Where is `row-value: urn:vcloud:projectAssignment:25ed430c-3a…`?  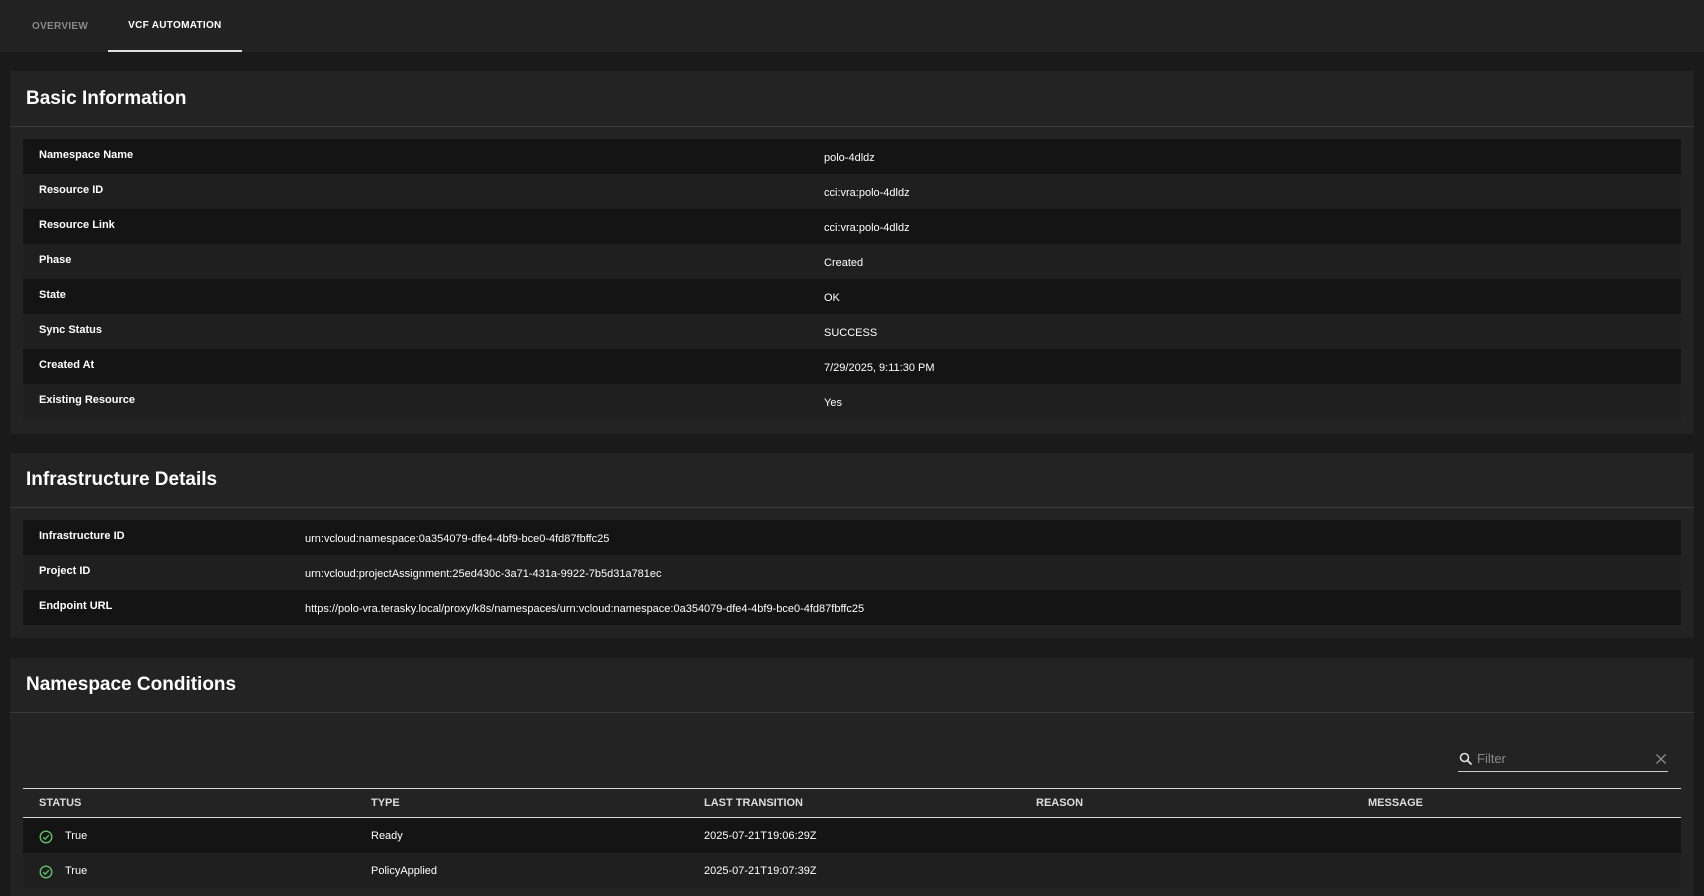
row-value: urn:vcloud:projectAssignment:25ed430c-3a… is located at coordinates (483, 574).